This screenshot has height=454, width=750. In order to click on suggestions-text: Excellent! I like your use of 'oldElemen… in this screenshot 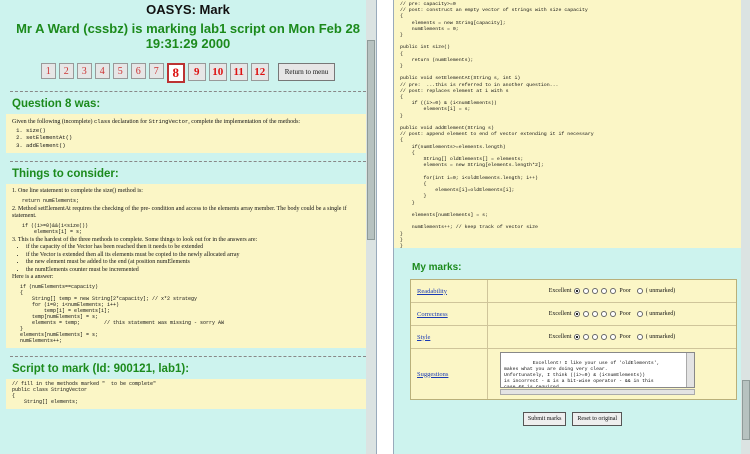, I will do `click(582, 374)`.